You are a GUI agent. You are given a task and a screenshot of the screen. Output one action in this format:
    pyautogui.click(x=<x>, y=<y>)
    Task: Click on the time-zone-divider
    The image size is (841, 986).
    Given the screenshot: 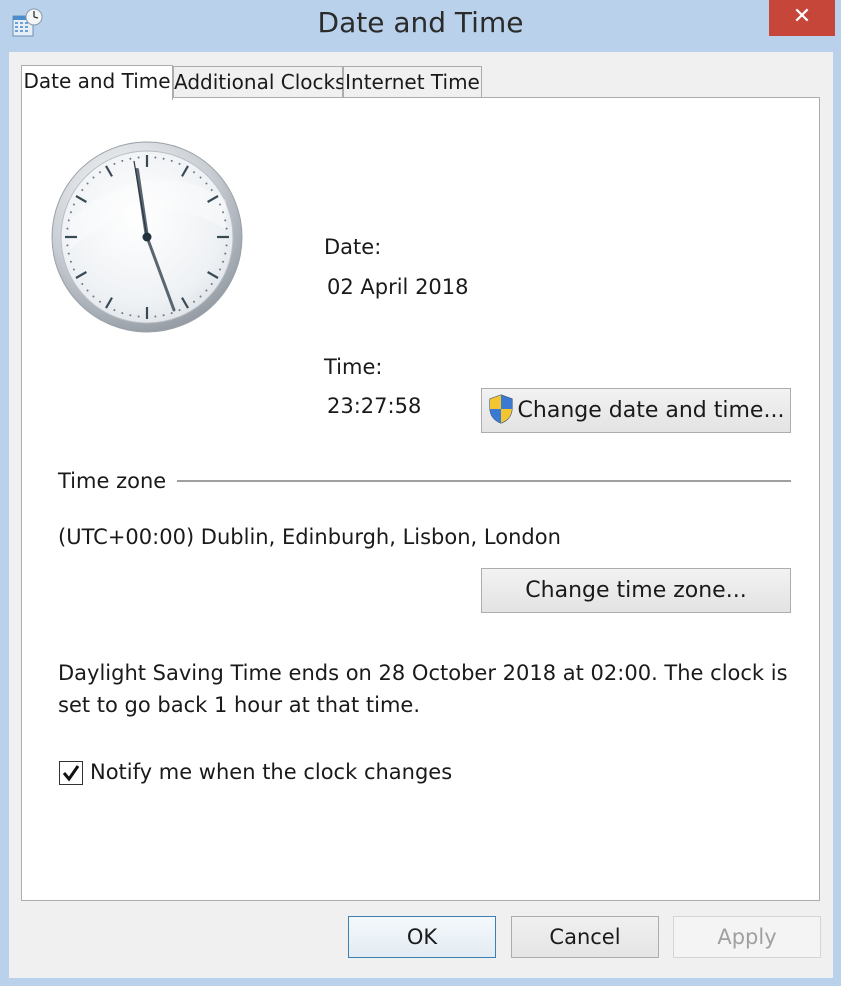 What is the action you would take?
    pyautogui.click(x=484, y=481)
    